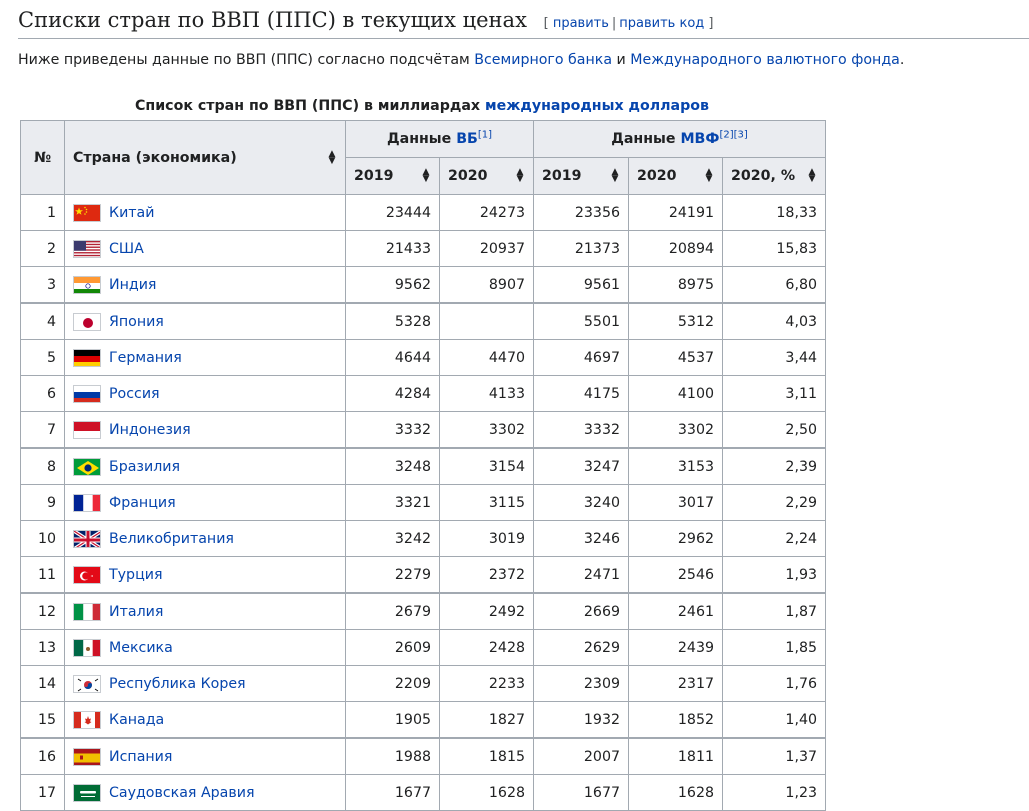 Image resolution: width=1029 pixels, height=811 pixels. What do you see at coordinates (87, 394) in the screenshot?
I see `flag-ru-icon` at bounding box center [87, 394].